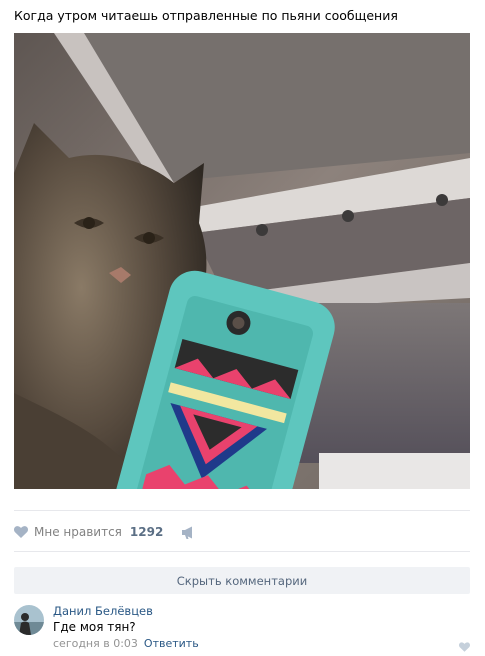  I want to click on like-button: Мне нравится 1292, so click(88, 532).